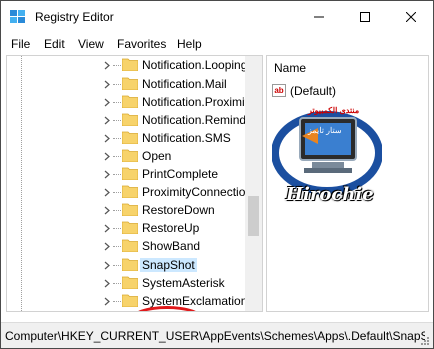  I want to click on maximize-icon, so click(365, 17).